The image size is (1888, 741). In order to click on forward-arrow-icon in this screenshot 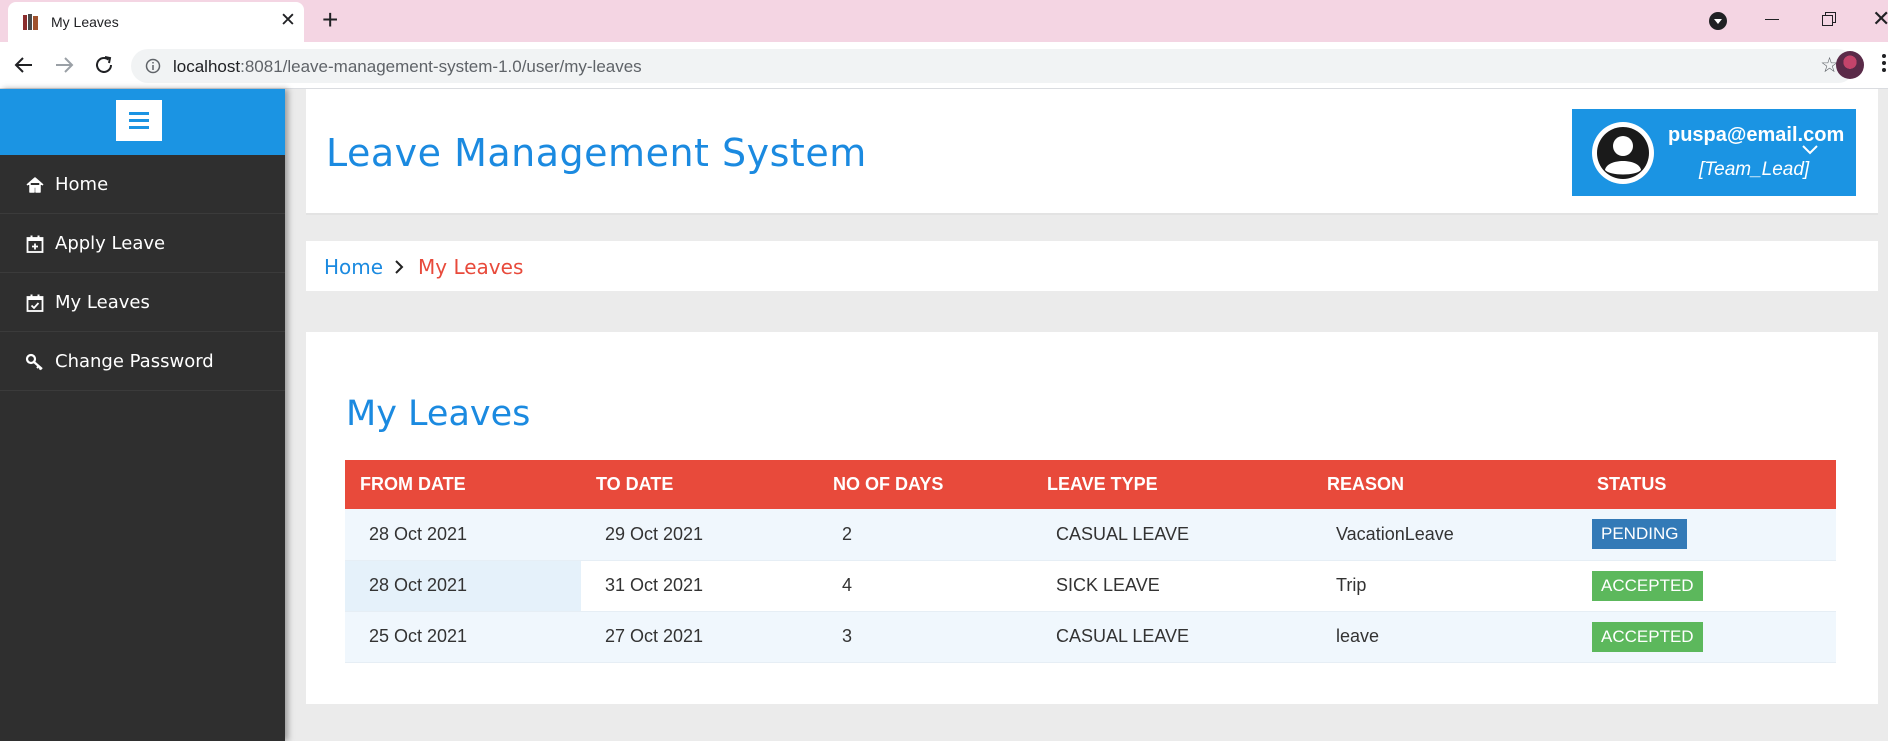, I will do `click(64, 65)`.